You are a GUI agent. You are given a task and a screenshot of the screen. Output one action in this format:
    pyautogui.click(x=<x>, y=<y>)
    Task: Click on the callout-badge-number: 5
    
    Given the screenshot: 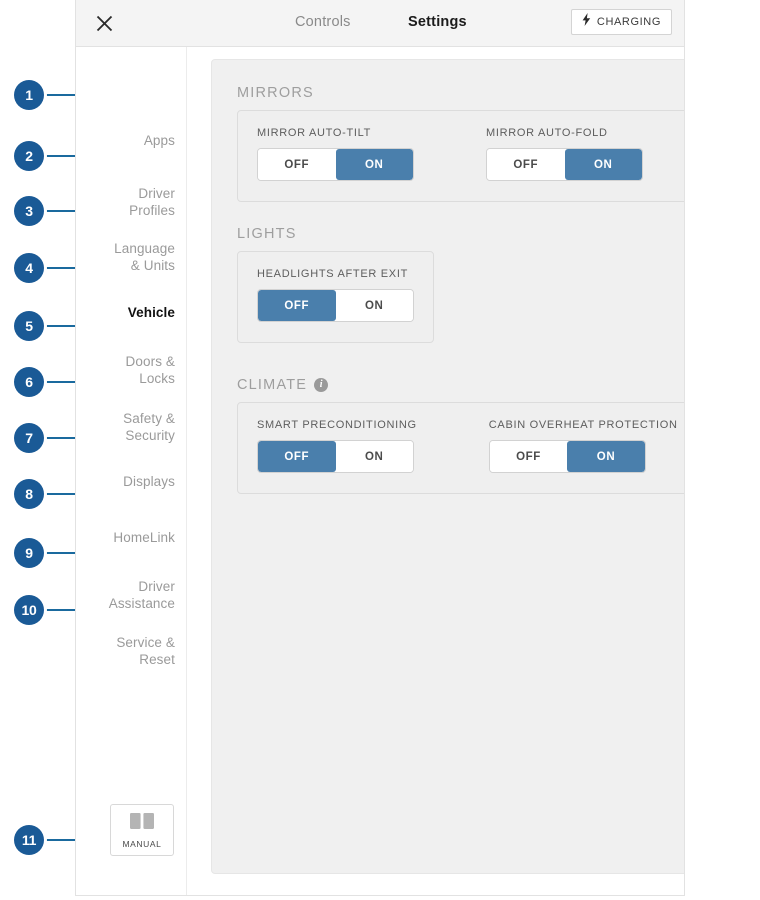 What is the action you would take?
    pyautogui.click(x=29, y=326)
    